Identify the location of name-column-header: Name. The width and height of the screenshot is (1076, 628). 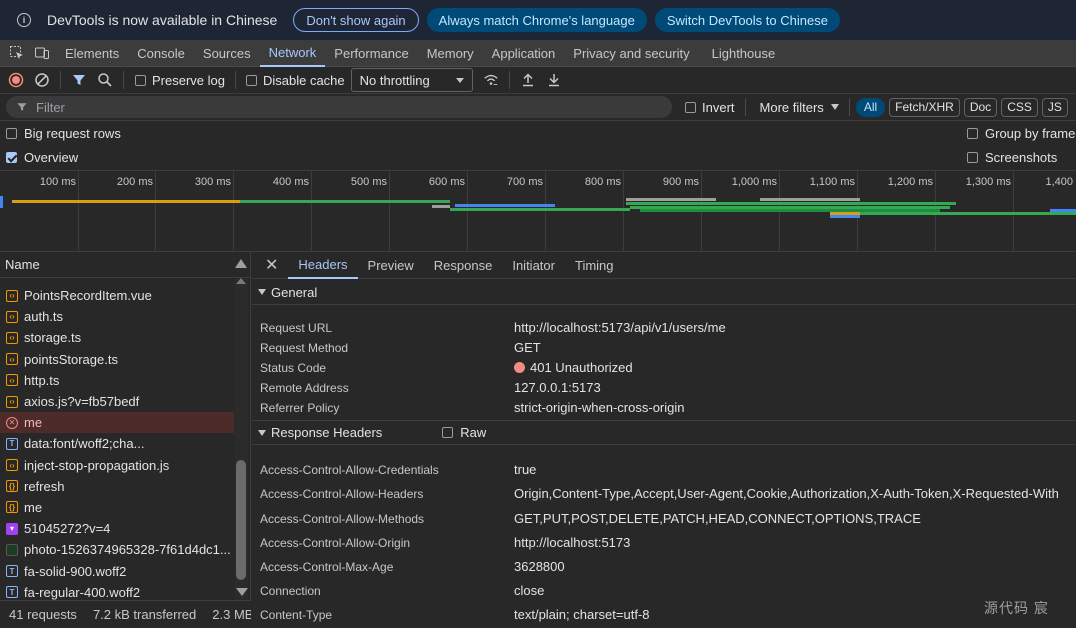
(125, 265).